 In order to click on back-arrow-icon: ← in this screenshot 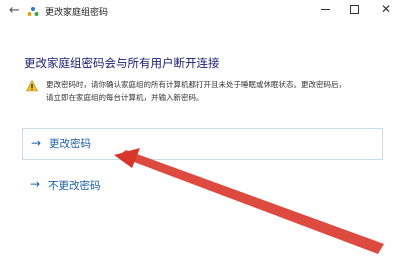, I will do `click(16, 11)`.